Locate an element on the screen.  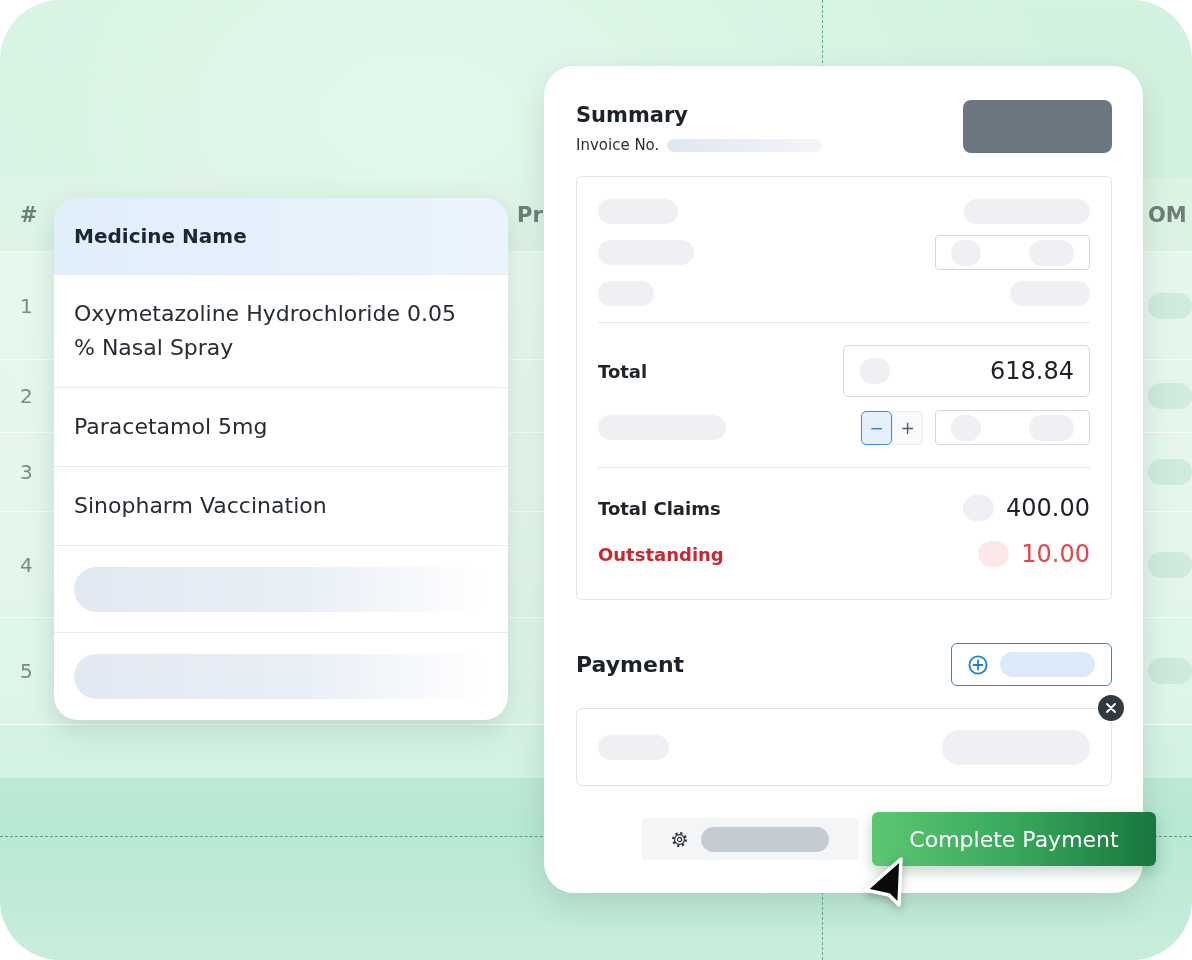
balance-amount: 400.00 is located at coordinates (1048, 508).